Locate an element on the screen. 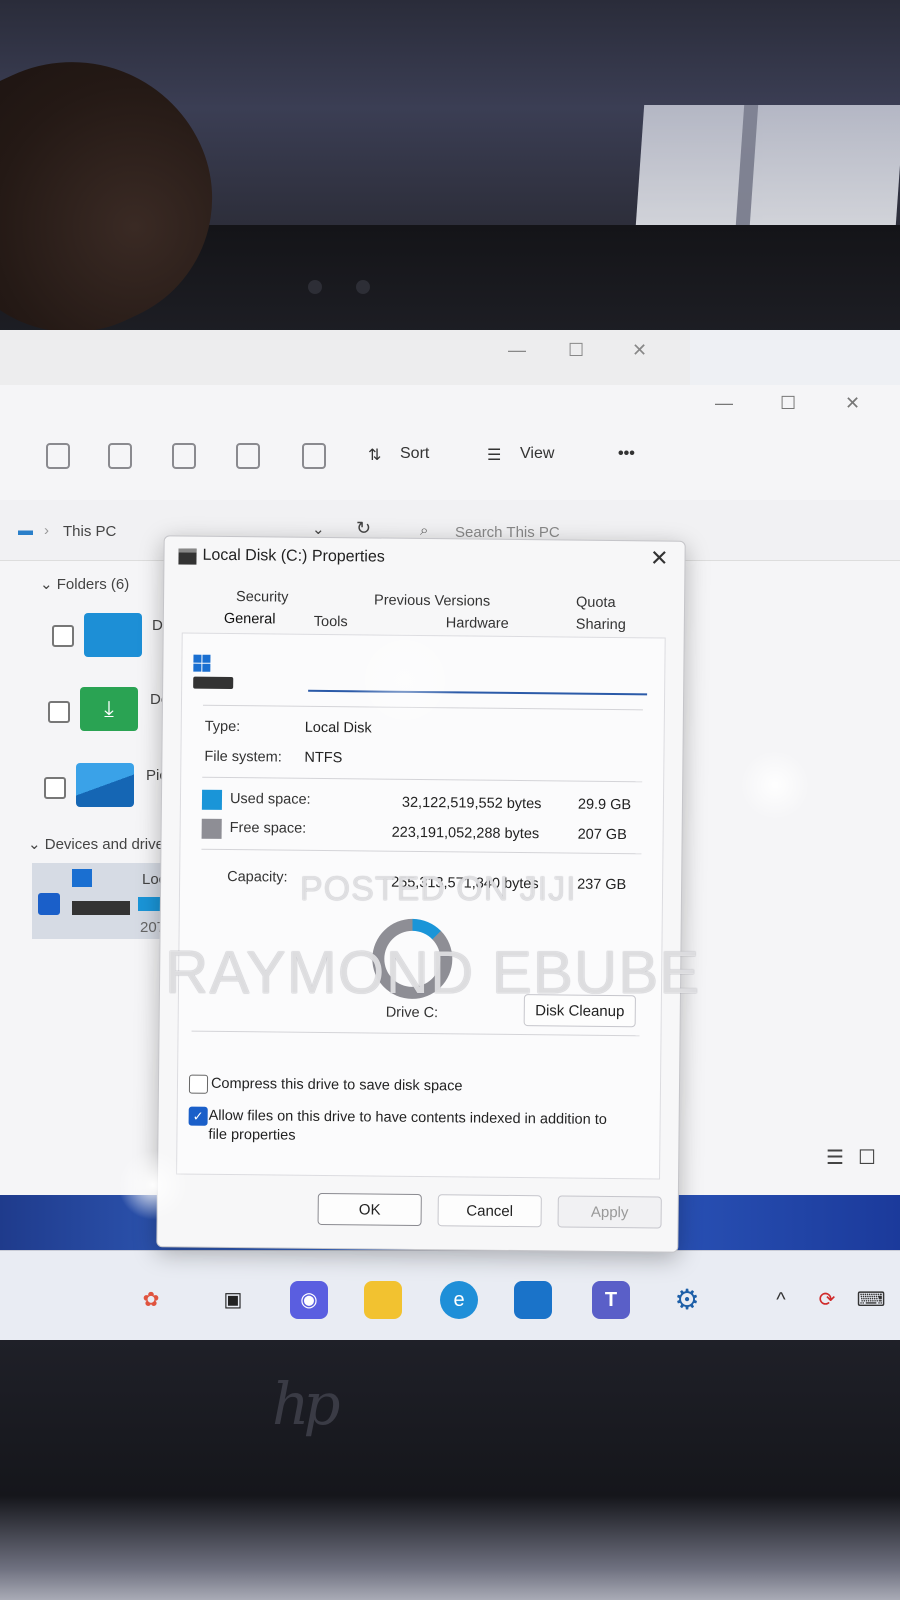 The image size is (900, 1600). free-space-label: Free space: is located at coordinates (268, 828).